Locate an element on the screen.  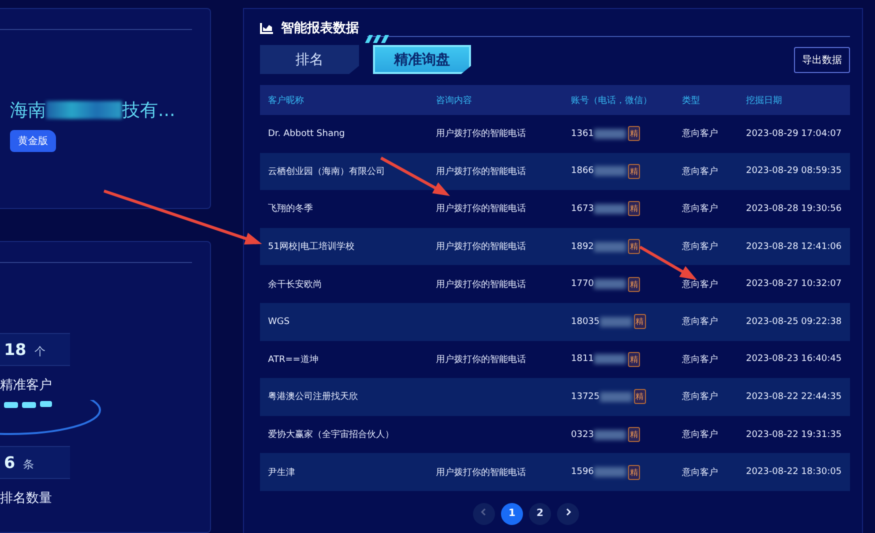
table-cell-text: 2023-08-27 10:32:07 is located at coordinates (794, 284).